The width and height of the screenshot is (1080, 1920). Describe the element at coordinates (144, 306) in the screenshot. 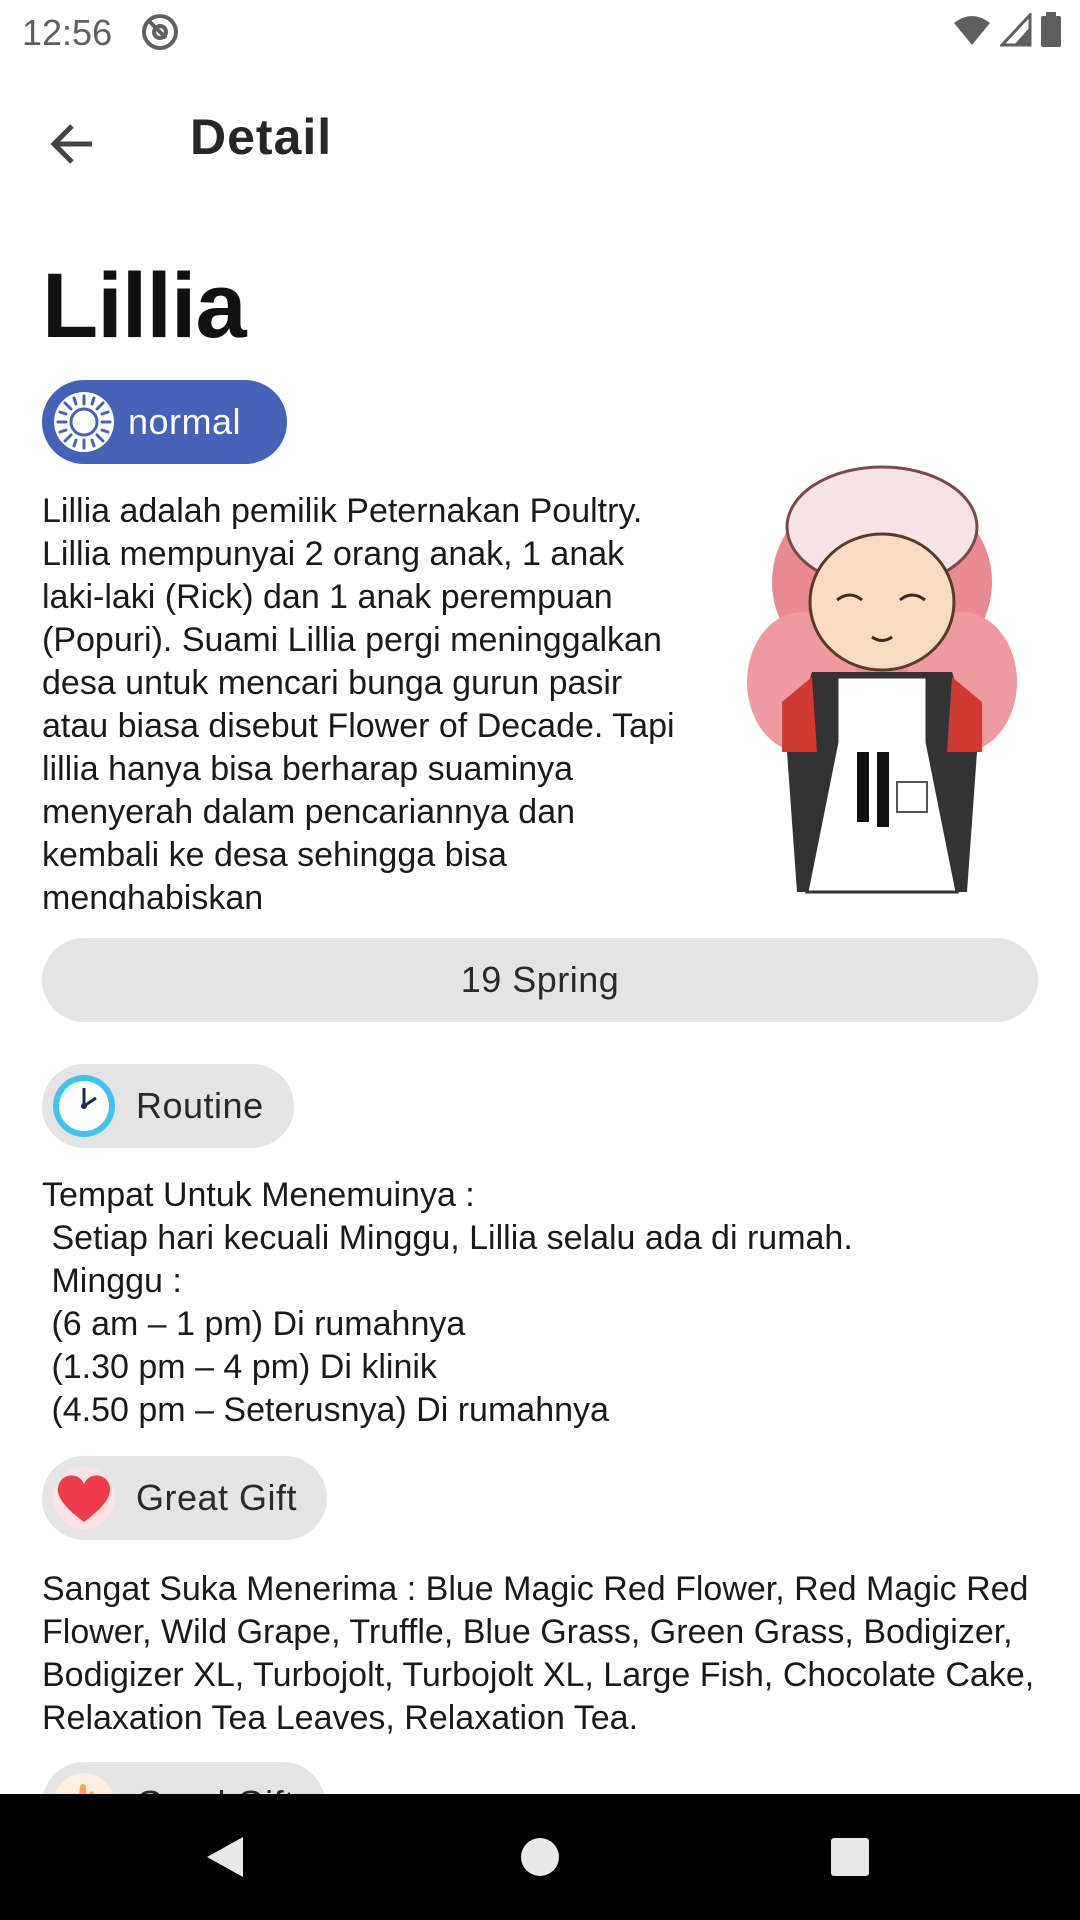

I see `villager-name: Lillia` at that location.